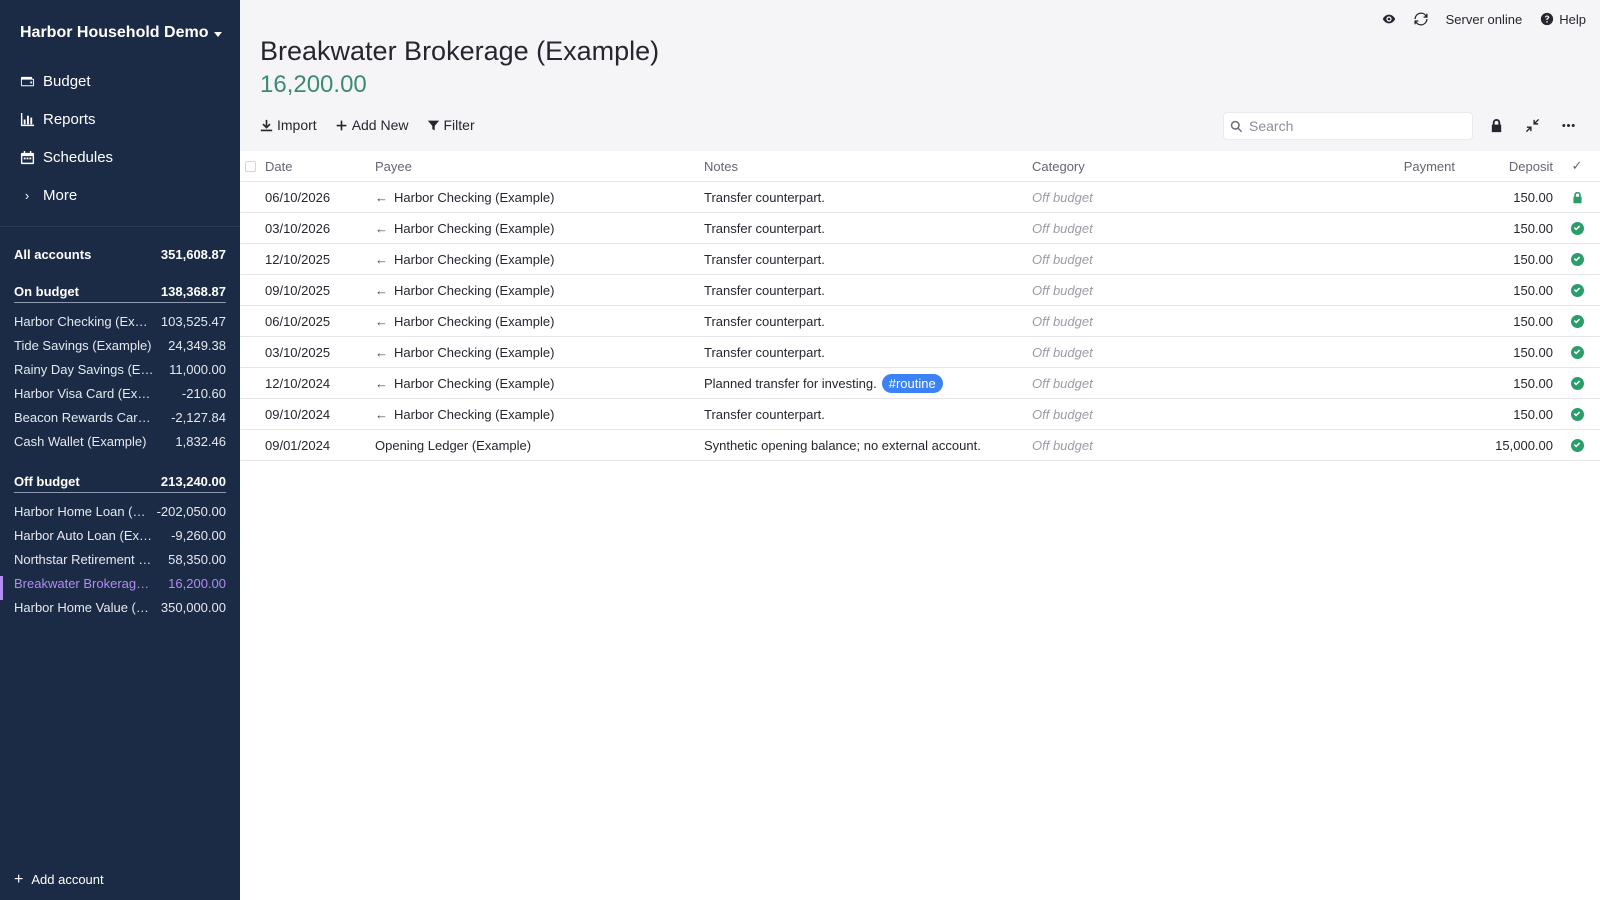 This screenshot has height=900, width=1600. I want to click on cell-date: 06/10/2025, so click(297, 321).